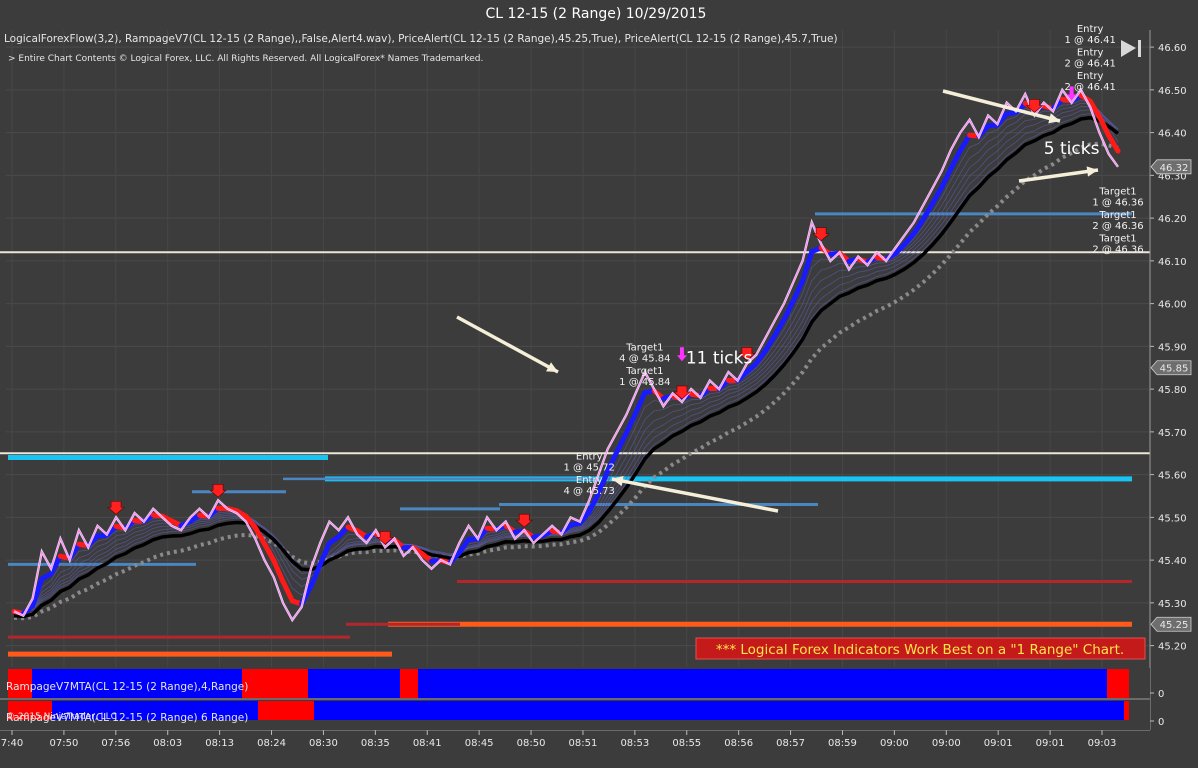 The height and width of the screenshot is (768, 1198). I want to click on trade-annotation: 1 @ 45.84, so click(644, 382).